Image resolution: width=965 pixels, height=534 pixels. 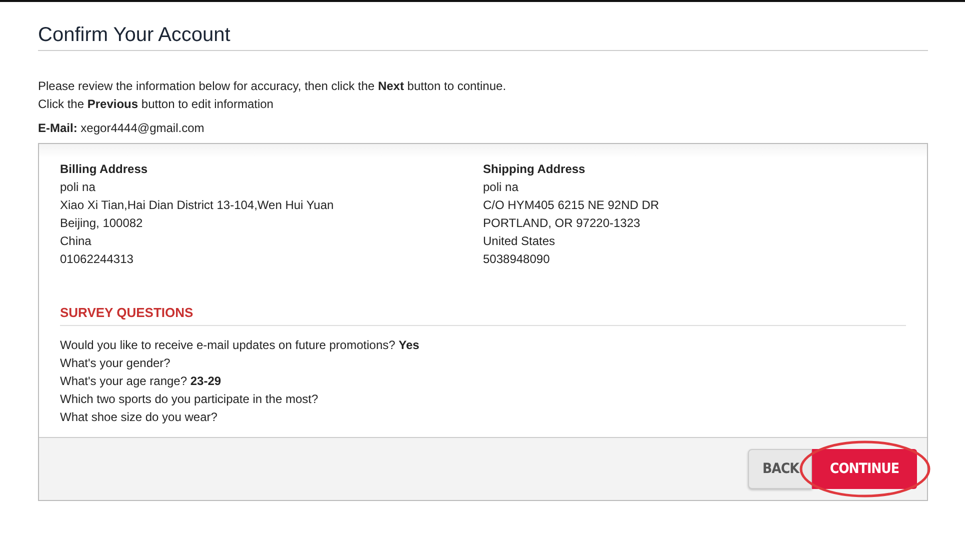 I want to click on instruction-text: Please review the information below for accuracy, then click the Next button to continue., so click(x=273, y=86).